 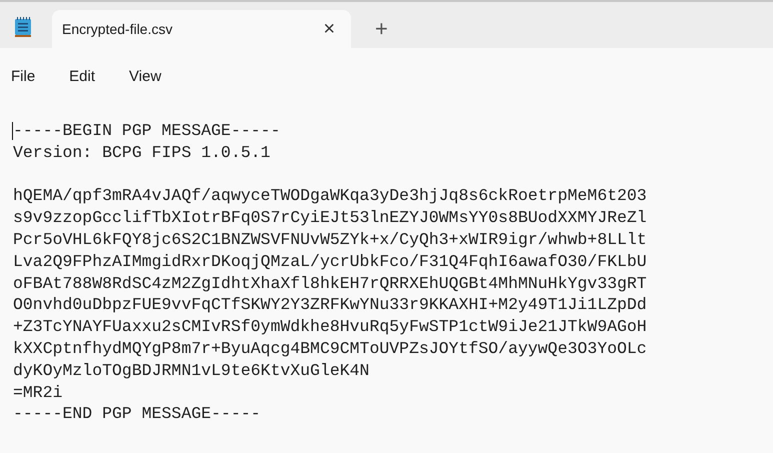 What do you see at coordinates (118, 29) in the screenshot?
I see `tab-title: Encrypted-file.csv` at bounding box center [118, 29].